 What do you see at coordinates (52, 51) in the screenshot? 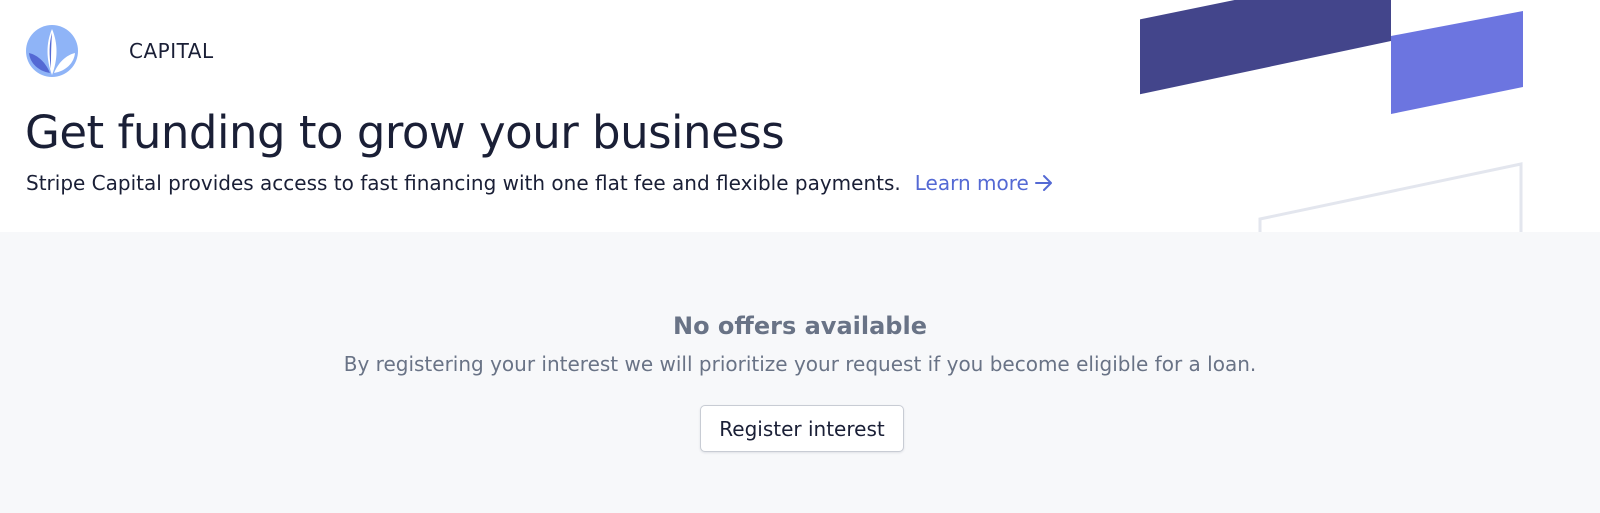
I see `capital-leaf-icon` at bounding box center [52, 51].